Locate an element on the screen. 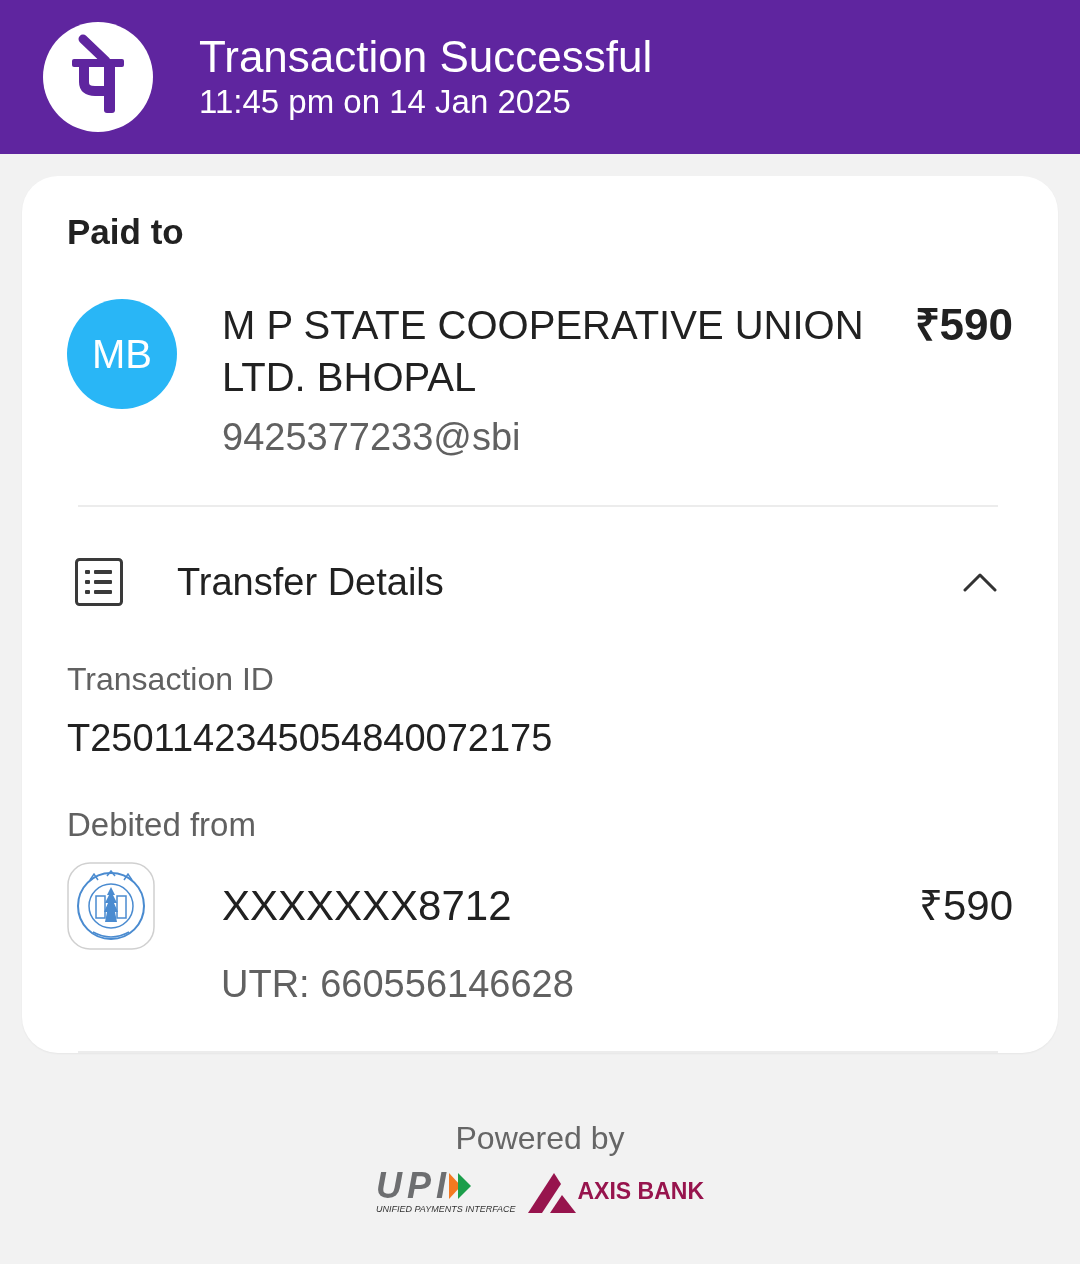  transaction-time: 11:45 pm on 14 Jan 2025 is located at coordinates (385, 102).